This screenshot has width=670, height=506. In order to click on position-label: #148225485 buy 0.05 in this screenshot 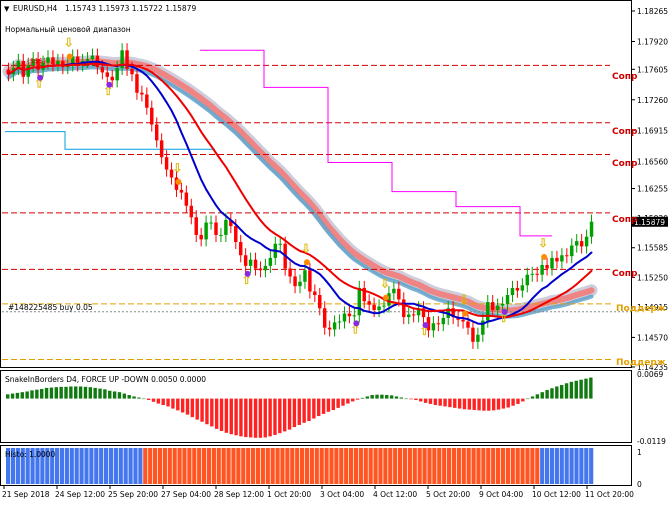, I will do `click(50, 307)`.